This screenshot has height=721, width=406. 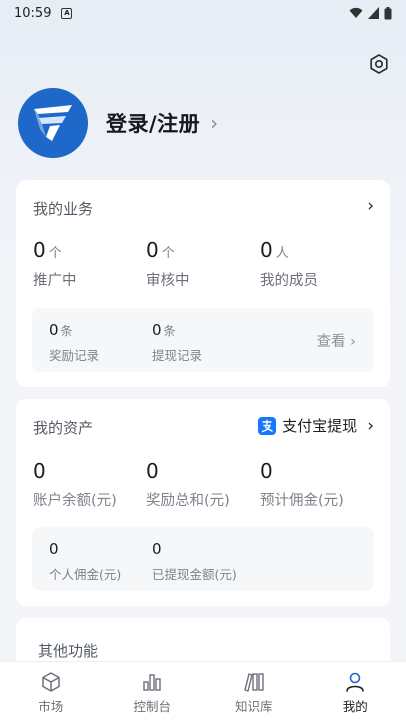 What do you see at coordinates (157, 330) in the screenshot?
I see `withdraw-records-count: 0` at bounding box center [157, 330].